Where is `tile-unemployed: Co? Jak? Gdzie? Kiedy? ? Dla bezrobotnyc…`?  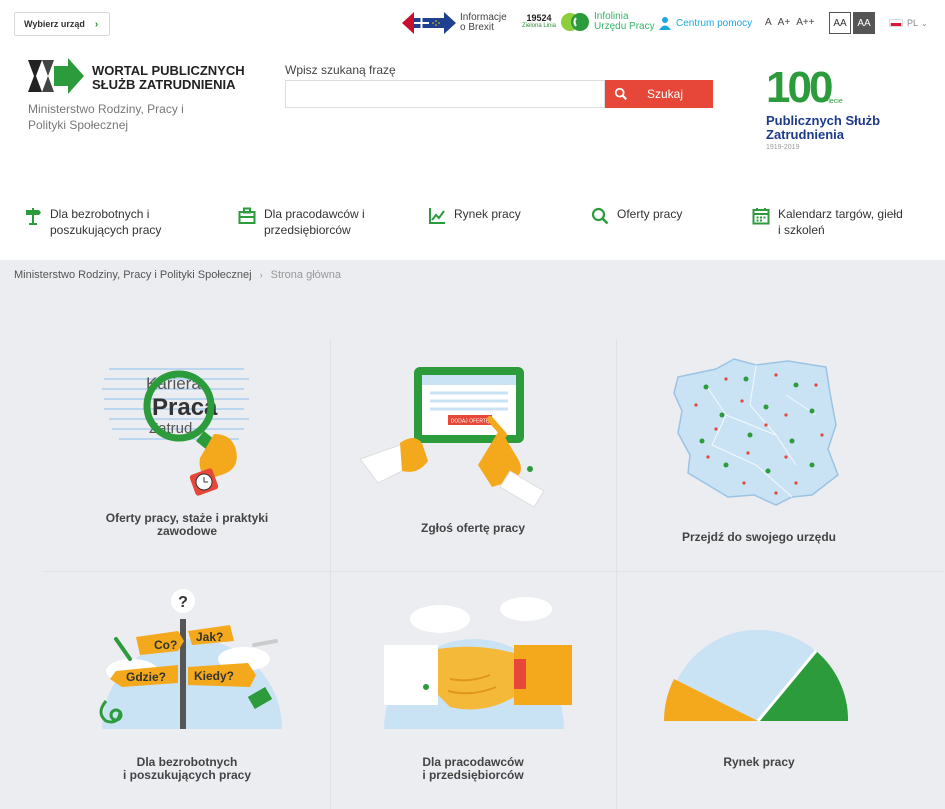 tile-unemployed: Co? Jak? Gdzie? Kiedy? ? Dla bezrobotnyc… is located at coordinates (187, 687).